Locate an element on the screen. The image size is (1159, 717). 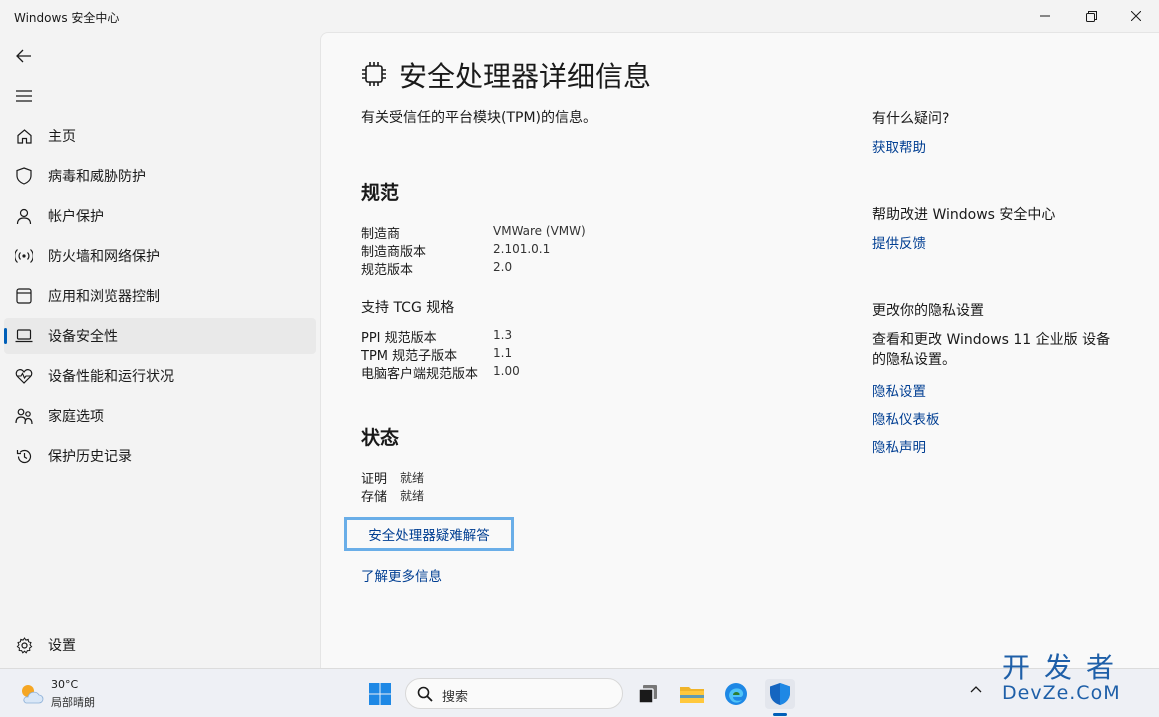
tcg-key: PPI 规范版本 is located at coordinates (399, 338).